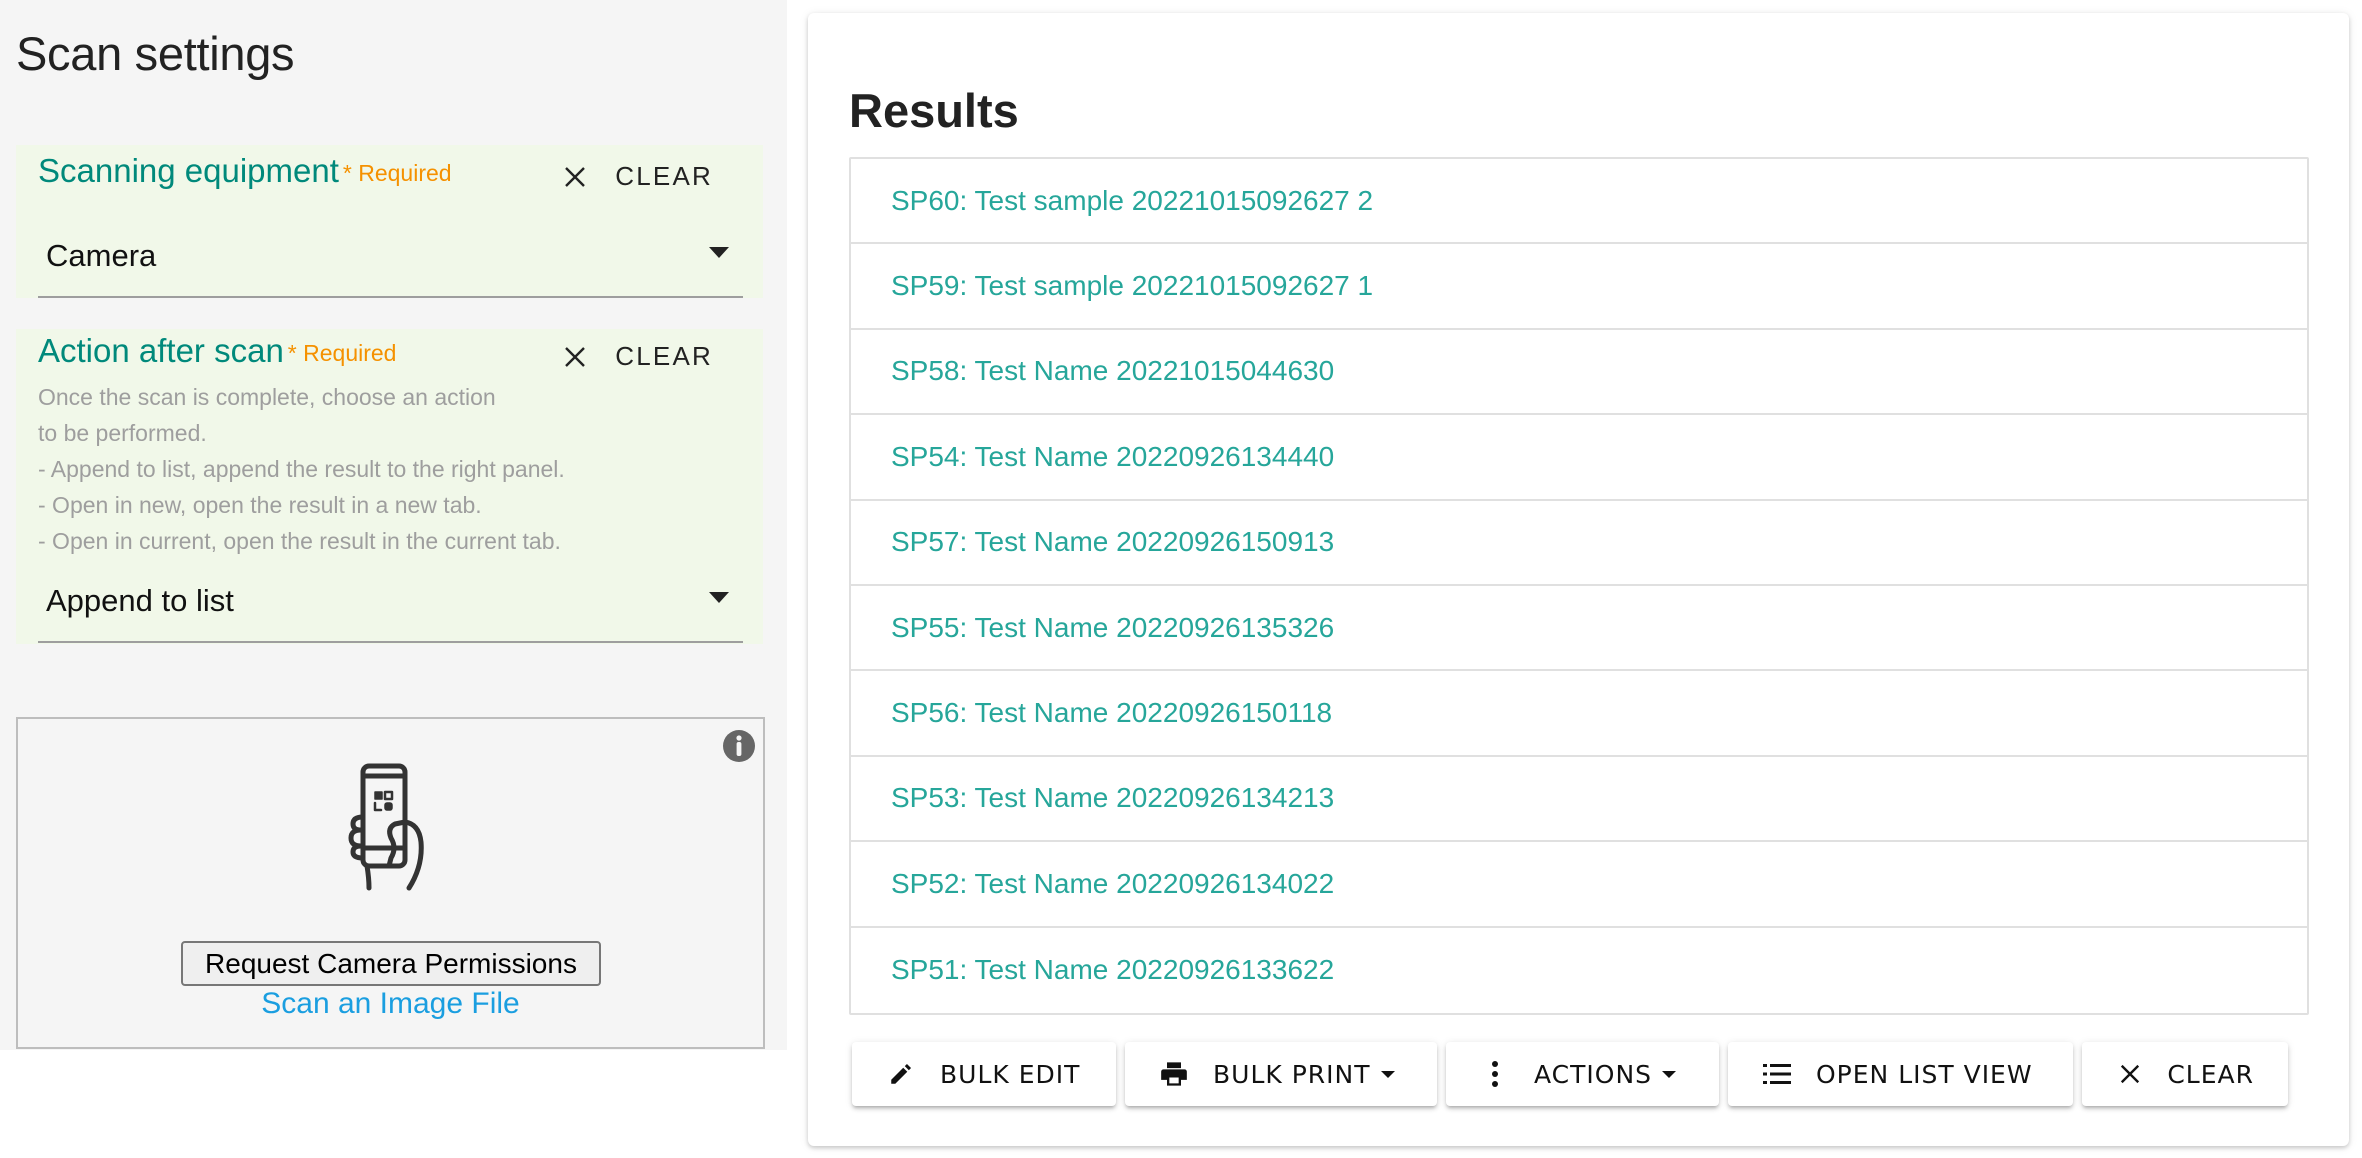 The height and width of the screenshot is (1158, 2362). Describe the element at coordinates (934, 110) in the screenshot. I see `results-title: Results` at that location.